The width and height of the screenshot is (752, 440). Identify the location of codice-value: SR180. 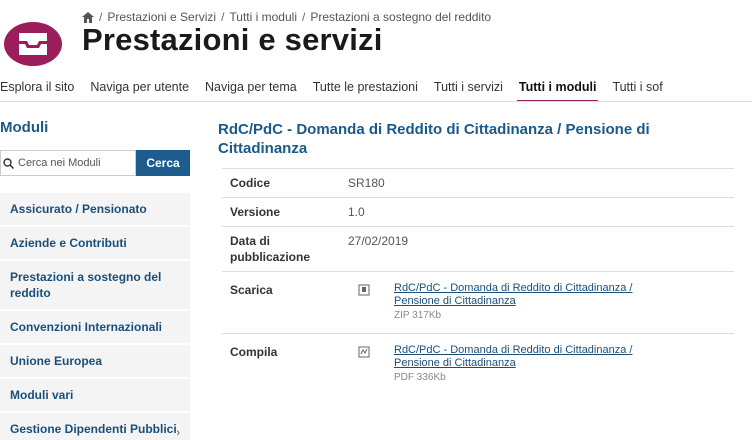
(366, 183).